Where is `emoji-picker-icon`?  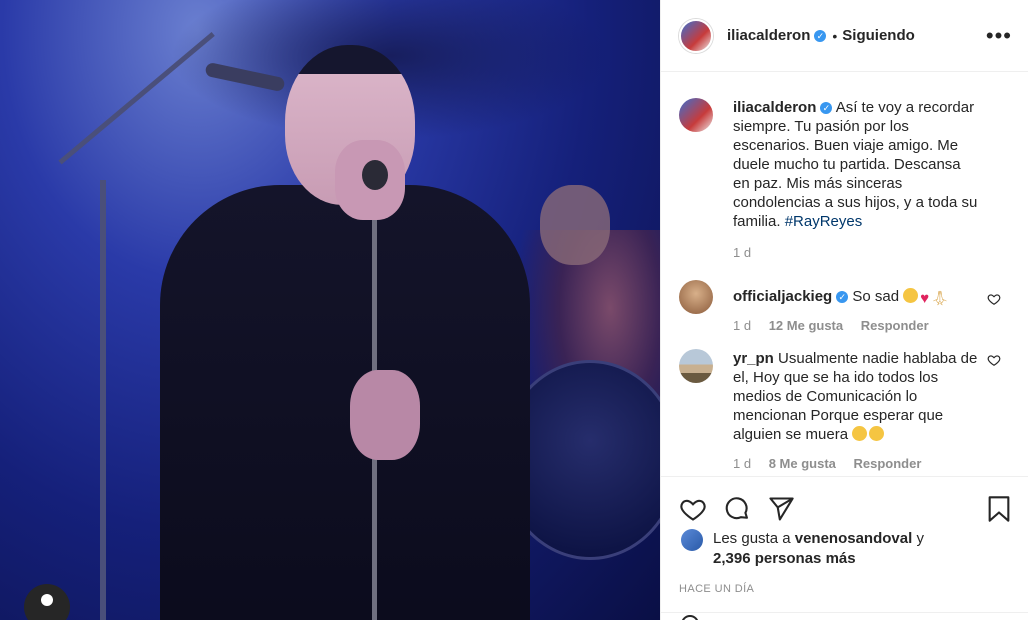 emoji-picker-icon is located at coordinates (690, 617).